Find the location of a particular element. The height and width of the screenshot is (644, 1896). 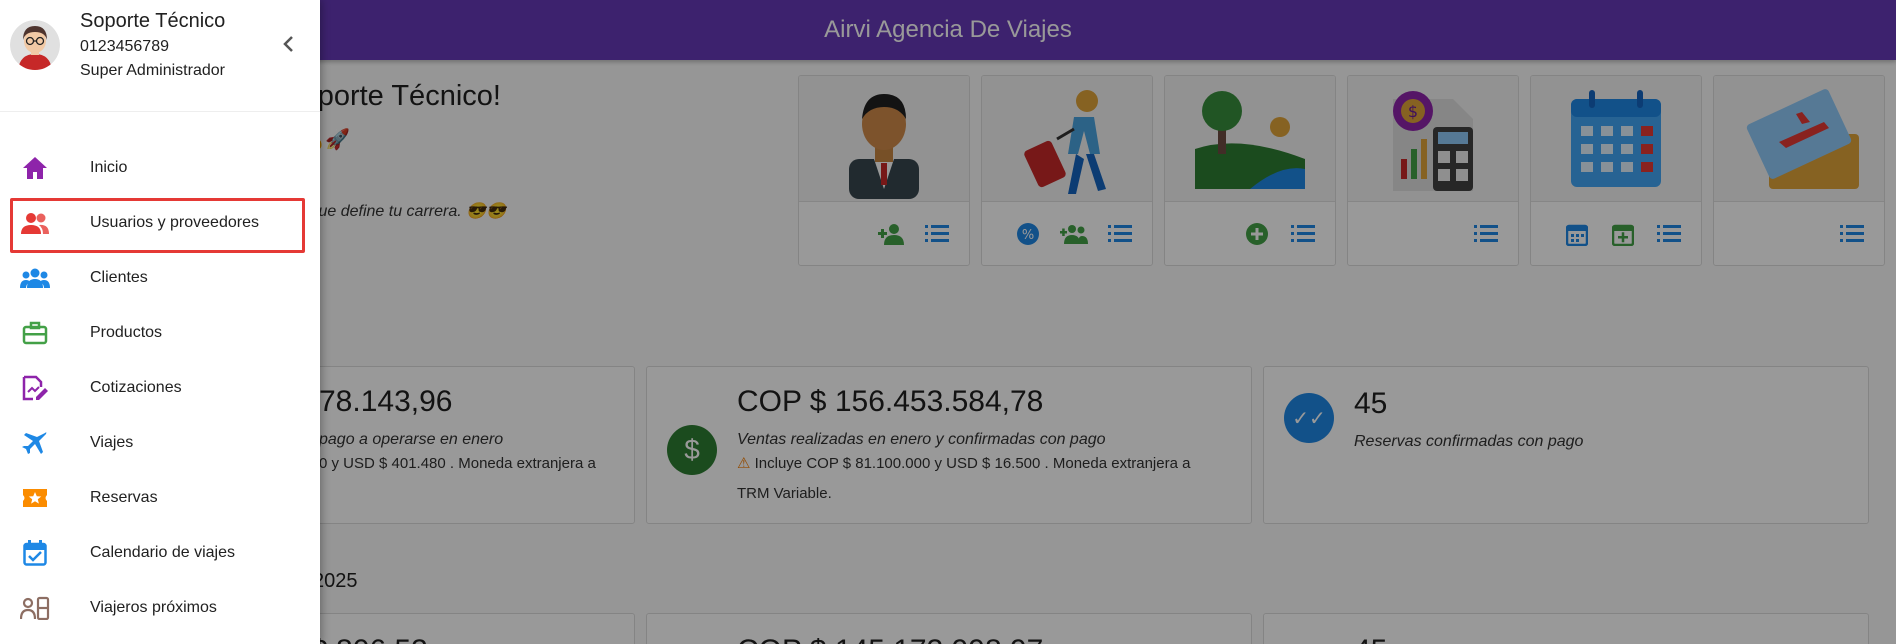

menu-item-calendario-viajes: Calendario de viajes is located at coordinates (160, 552).